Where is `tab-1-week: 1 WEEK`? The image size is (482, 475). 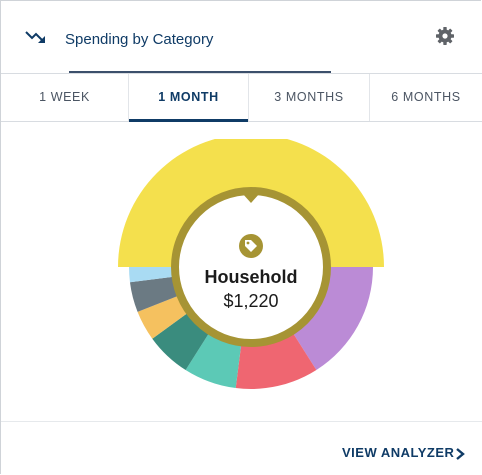 tab-1-week: 1 WEEK is located at coordinates (65, 97).